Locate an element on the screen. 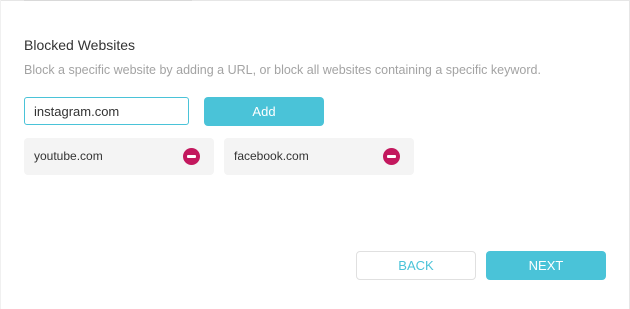 This screenshot has height=309, width=630. next-button: NEXT is located at coordinates (546, 265).